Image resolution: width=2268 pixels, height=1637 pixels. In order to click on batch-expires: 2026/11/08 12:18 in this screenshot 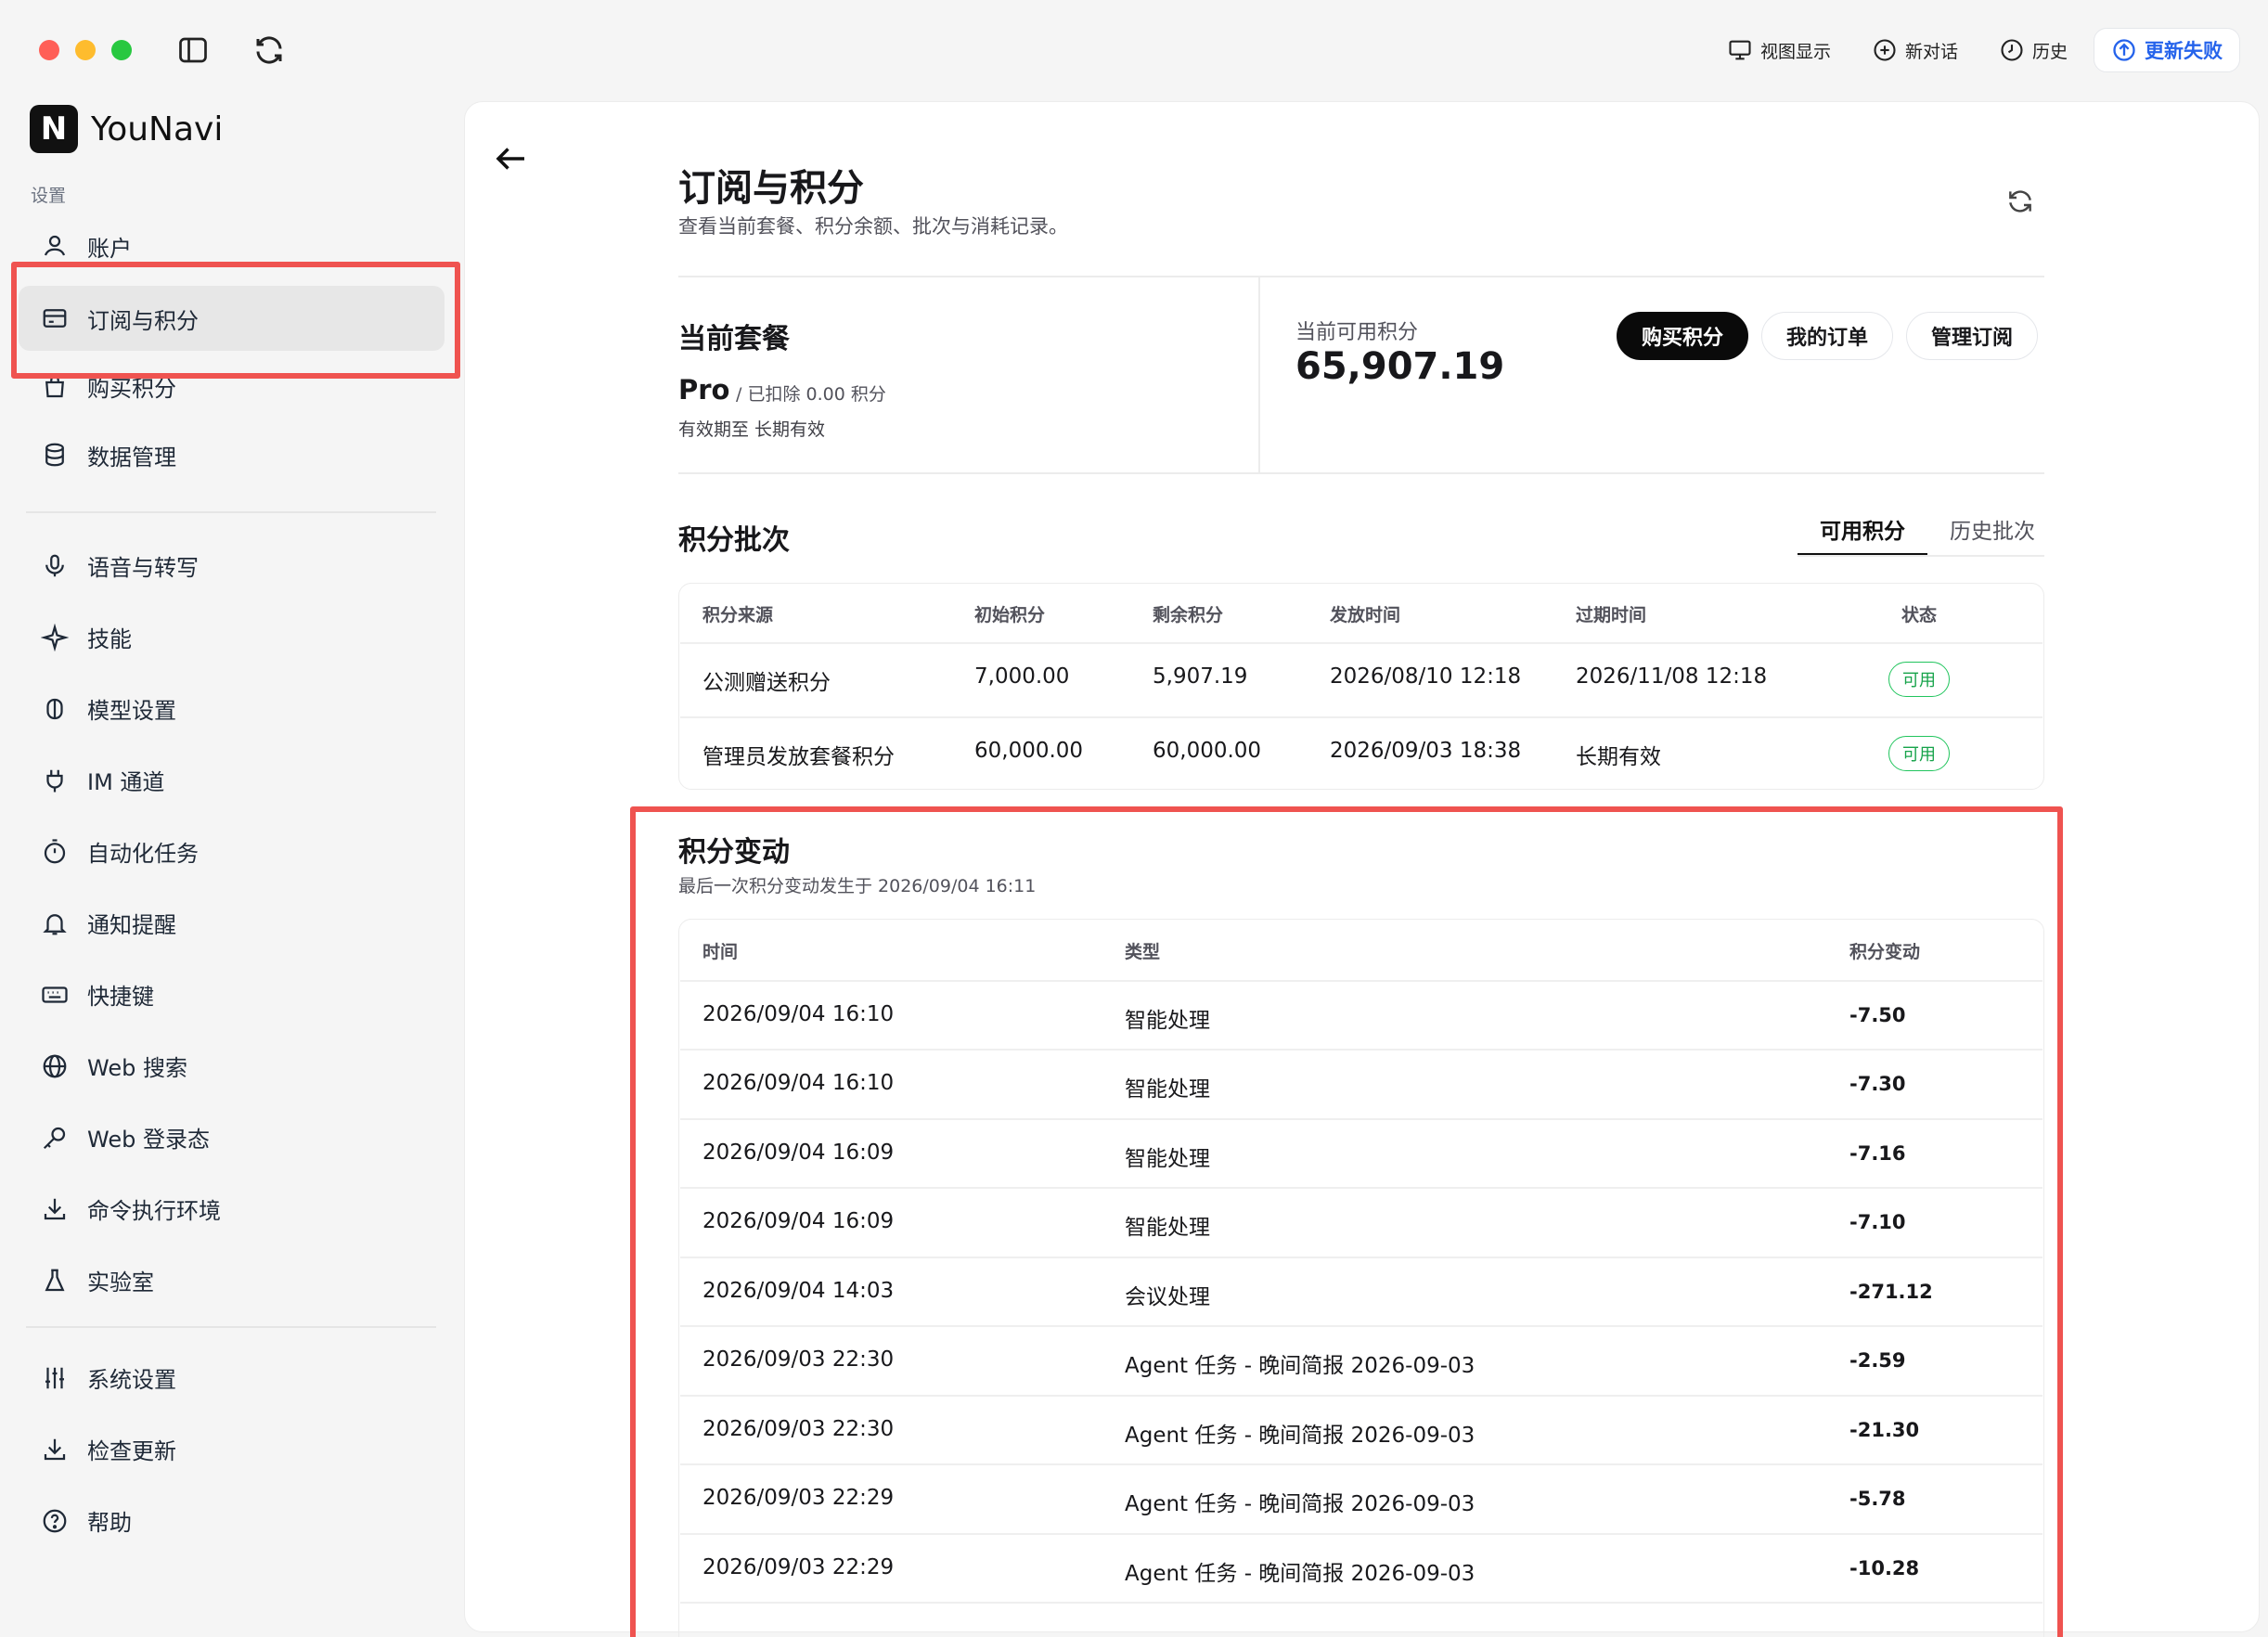, I will do `click(1672, 676)`.